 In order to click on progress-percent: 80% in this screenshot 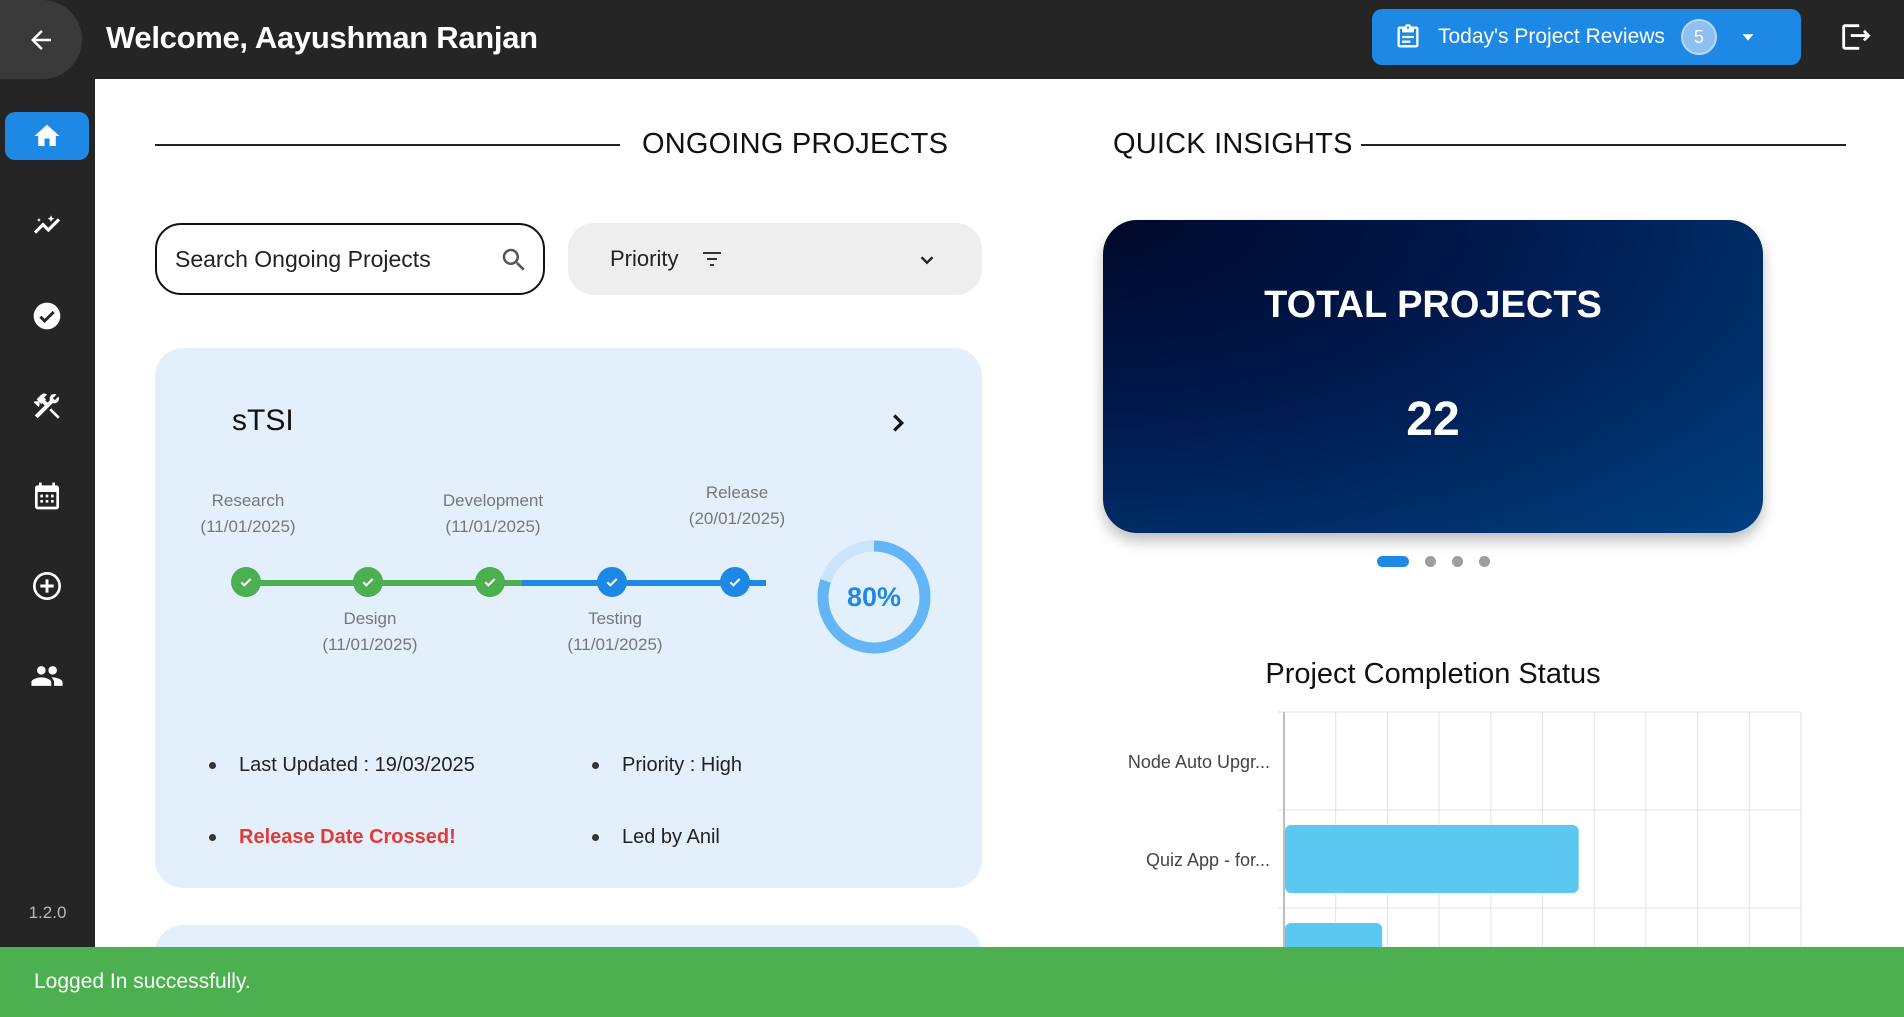, I will do `click(874, 596)`.